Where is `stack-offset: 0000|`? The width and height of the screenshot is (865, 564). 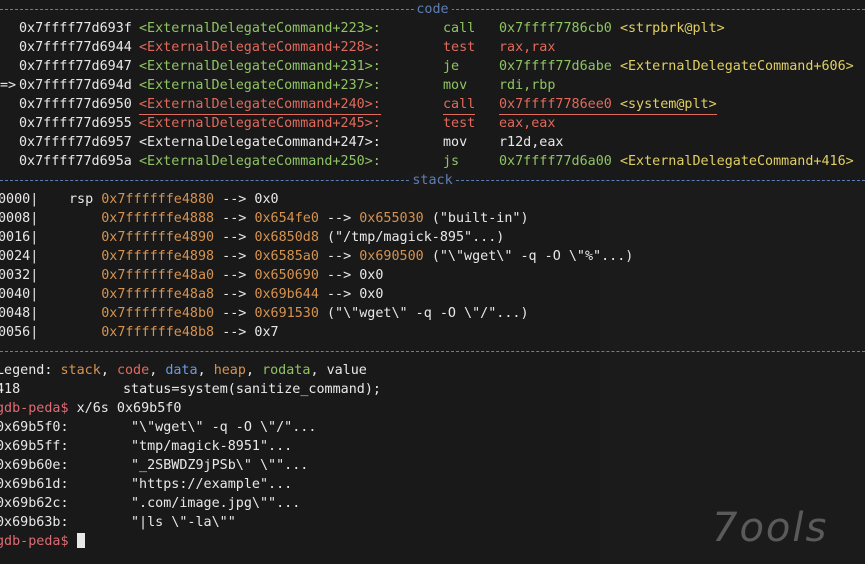
stack-offset: 0000| is located at coordinates (19, 199).